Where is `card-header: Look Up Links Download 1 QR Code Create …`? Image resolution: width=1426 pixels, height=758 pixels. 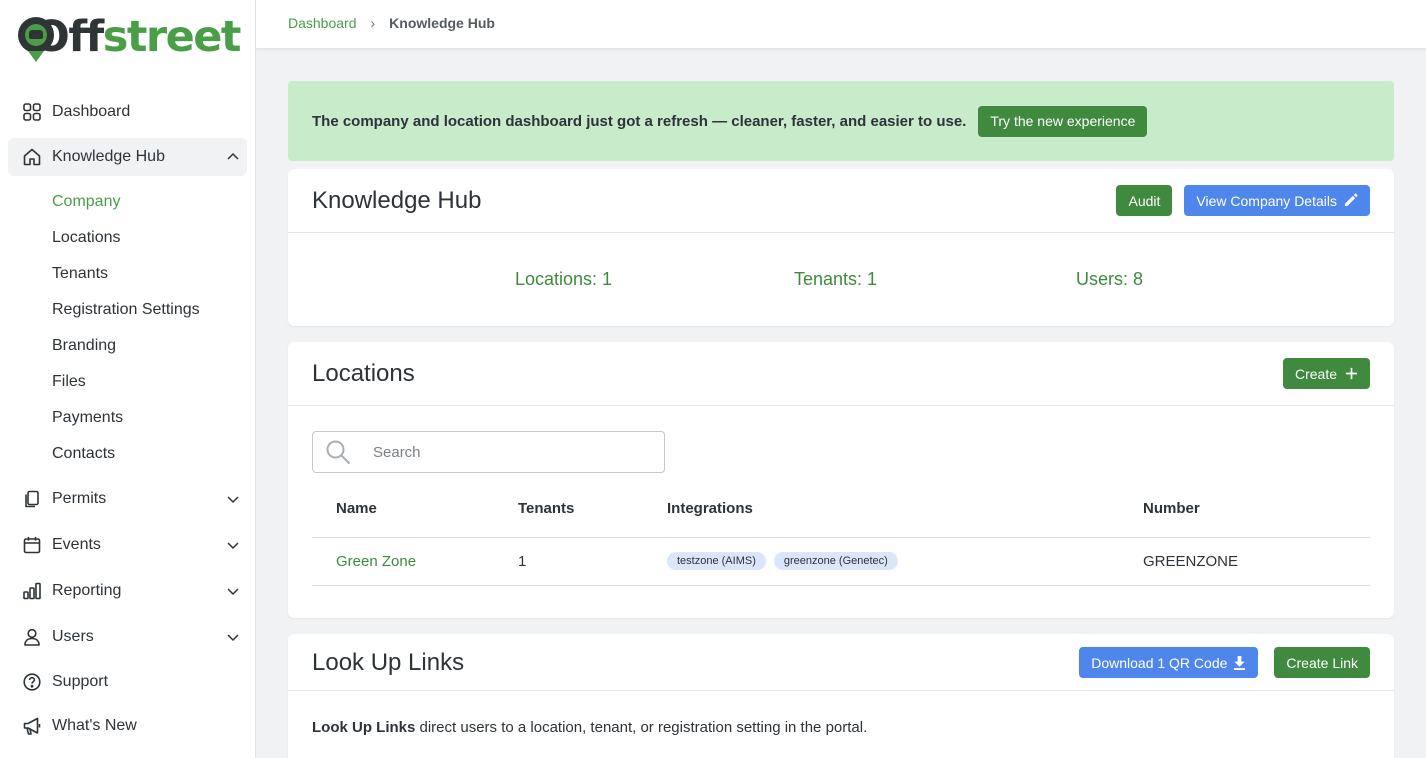
card-header: Look Up Links Download 1 QR Code Create … is located at coordinates (841, 662).